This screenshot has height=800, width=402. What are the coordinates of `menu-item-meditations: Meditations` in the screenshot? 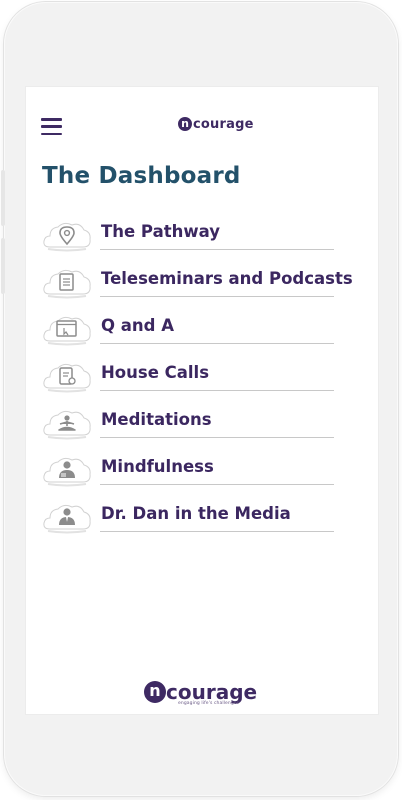 It's located at (190, 425).